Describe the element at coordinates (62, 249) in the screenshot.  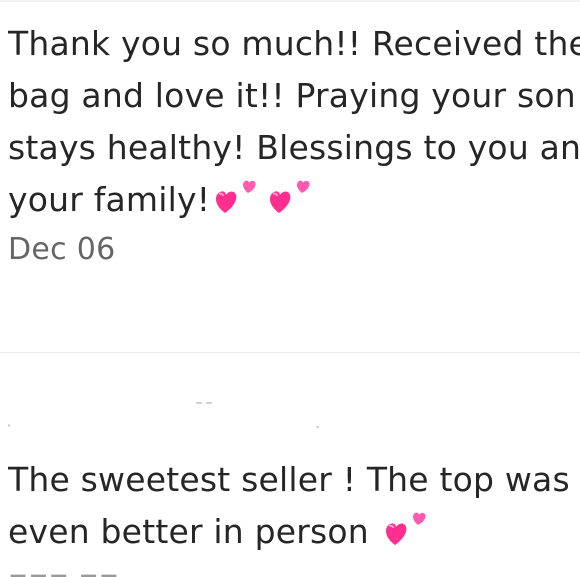
I see `review-date: Dec 06` at that location.